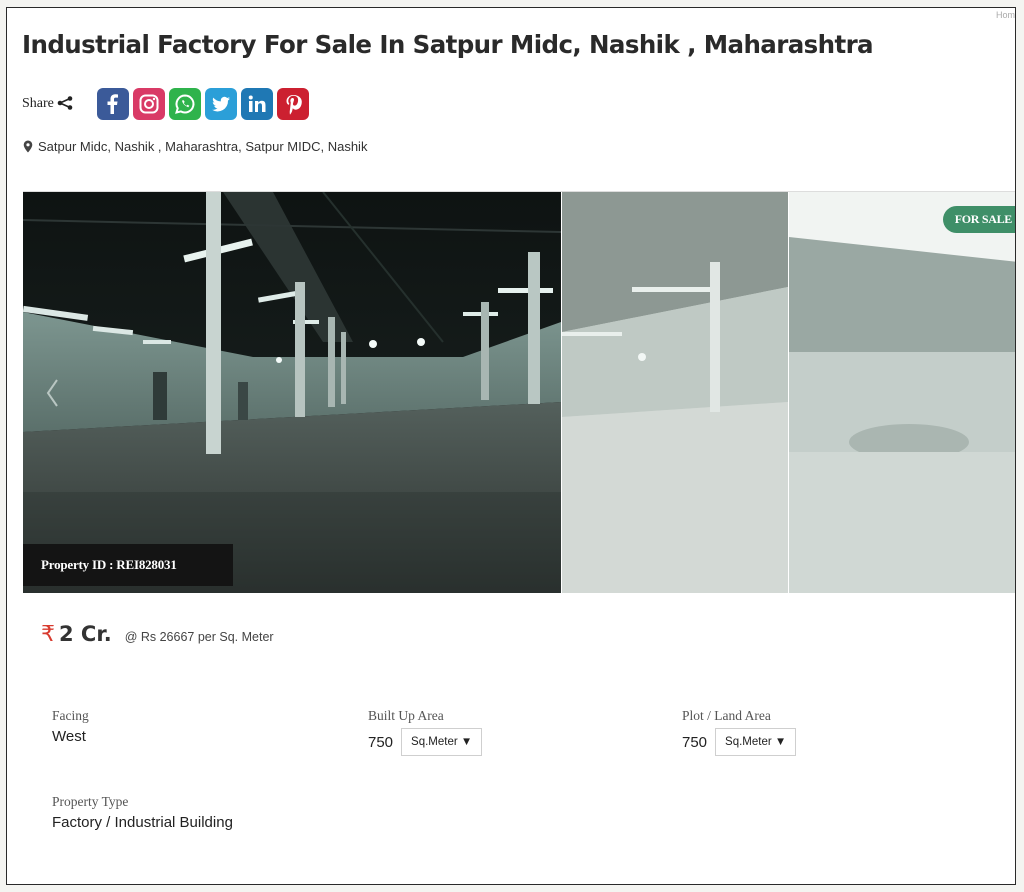 Image resolution: width=1024 pixels, height=892 pixels. I want to click on social-buttons, so click(202, 104).